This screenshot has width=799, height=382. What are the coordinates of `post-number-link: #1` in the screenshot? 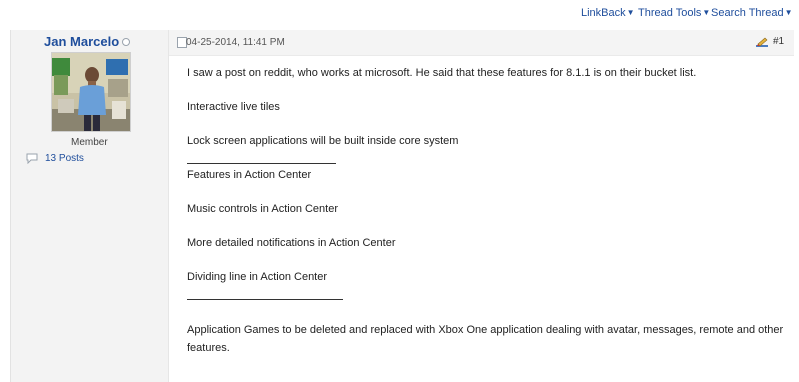 It's located at (778, 41).